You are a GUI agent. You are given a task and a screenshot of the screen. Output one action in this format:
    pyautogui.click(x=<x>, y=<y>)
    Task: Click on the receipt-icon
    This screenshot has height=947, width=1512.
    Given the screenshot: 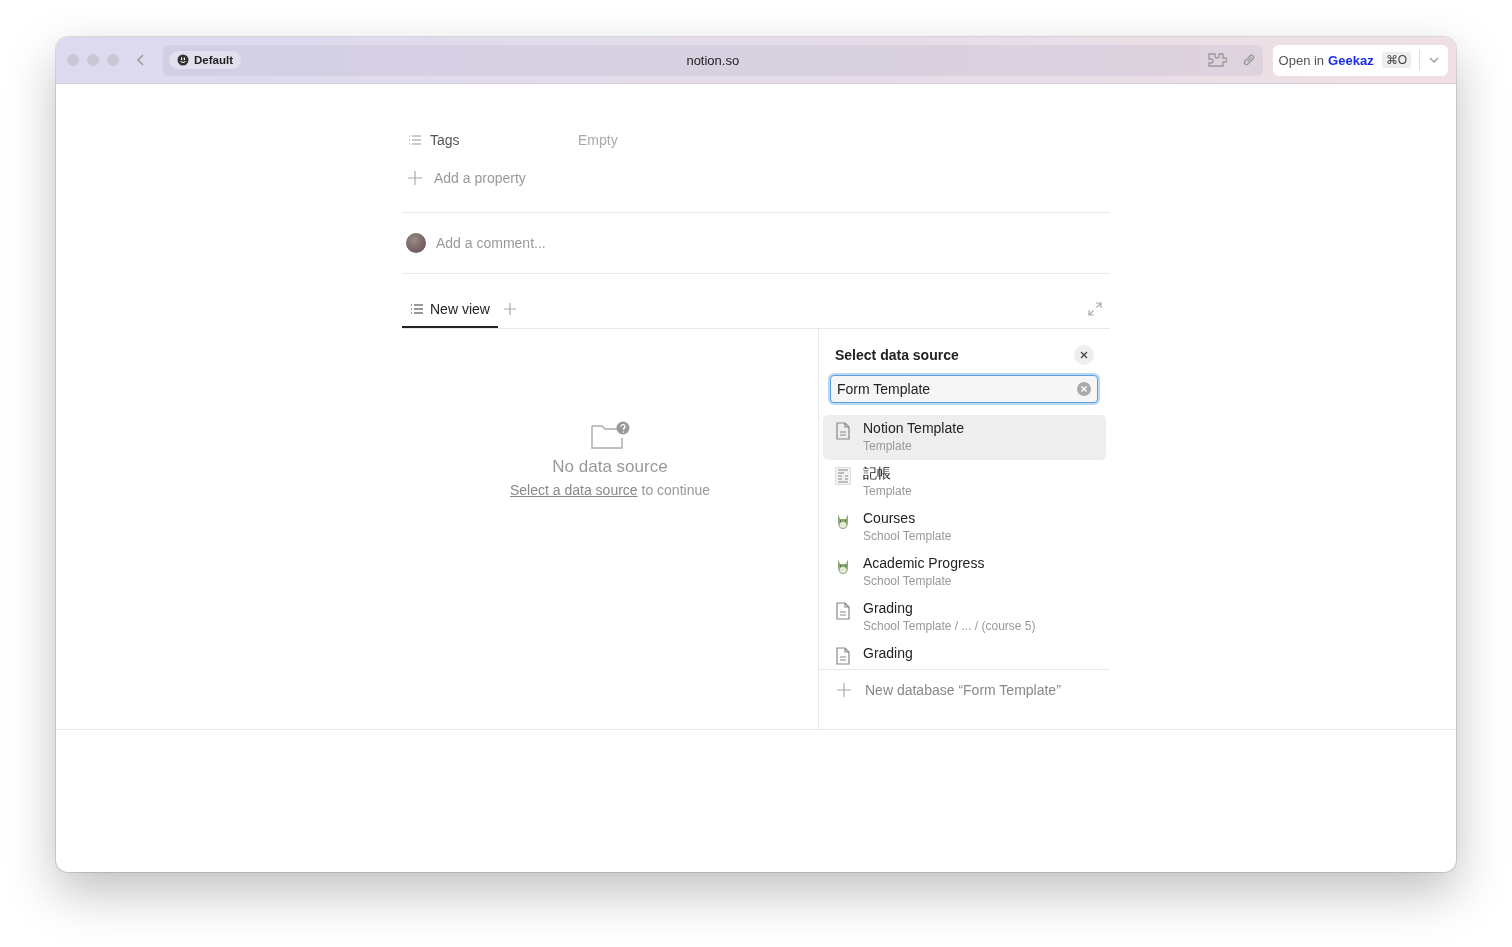 What is the action you would take?
    pyautogui.click(x=843, y=476)
    